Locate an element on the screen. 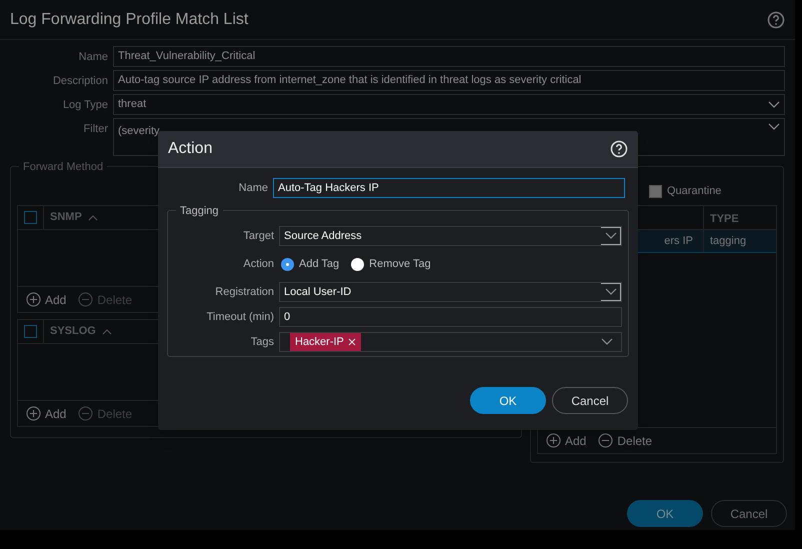  select-field: Source Address is located at coordinates (450, 236).